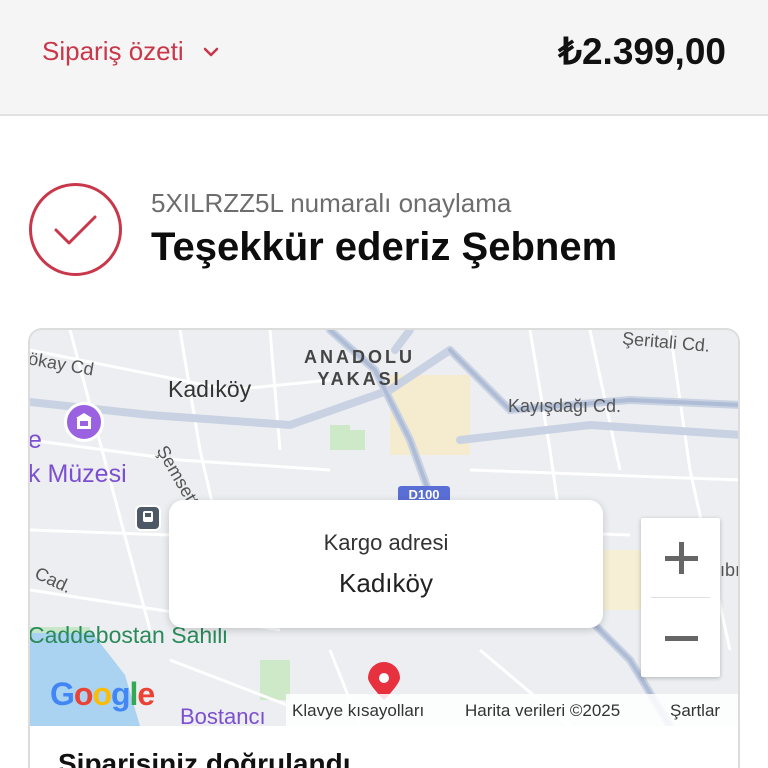 Image resolution: width=768 pixels, height=768 pixels. Describe the element at coordinates (36, 440) in the screenshot. I see `map-label-e: e` at that location.